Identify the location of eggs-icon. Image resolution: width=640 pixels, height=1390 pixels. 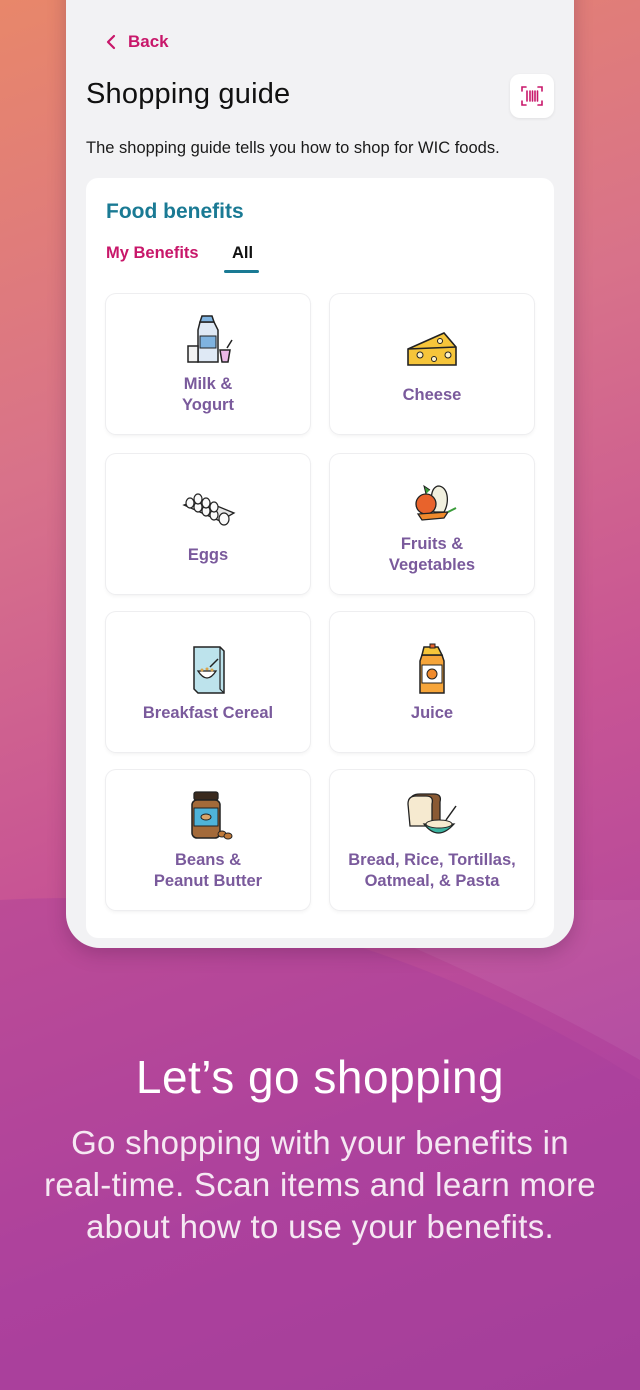
(209, 509).